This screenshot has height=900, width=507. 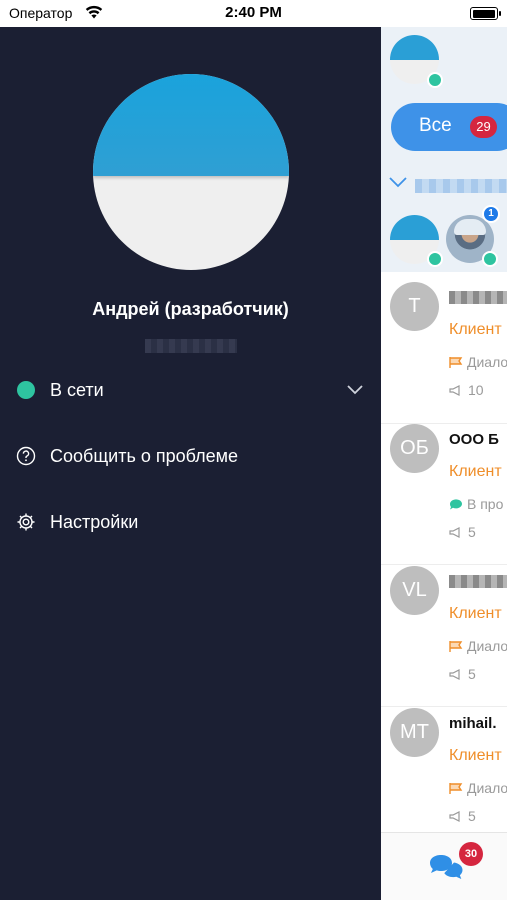 I want to click on status-text: В про, so click(x=485, y=504).